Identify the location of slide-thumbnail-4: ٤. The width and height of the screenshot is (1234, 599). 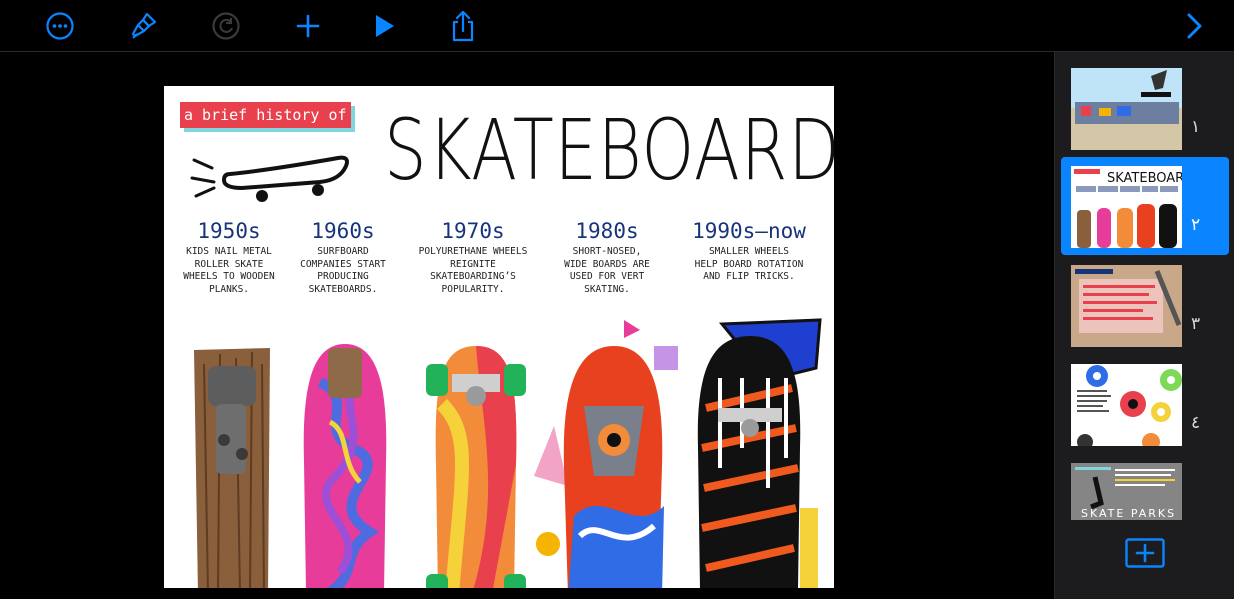
(1145, 404).